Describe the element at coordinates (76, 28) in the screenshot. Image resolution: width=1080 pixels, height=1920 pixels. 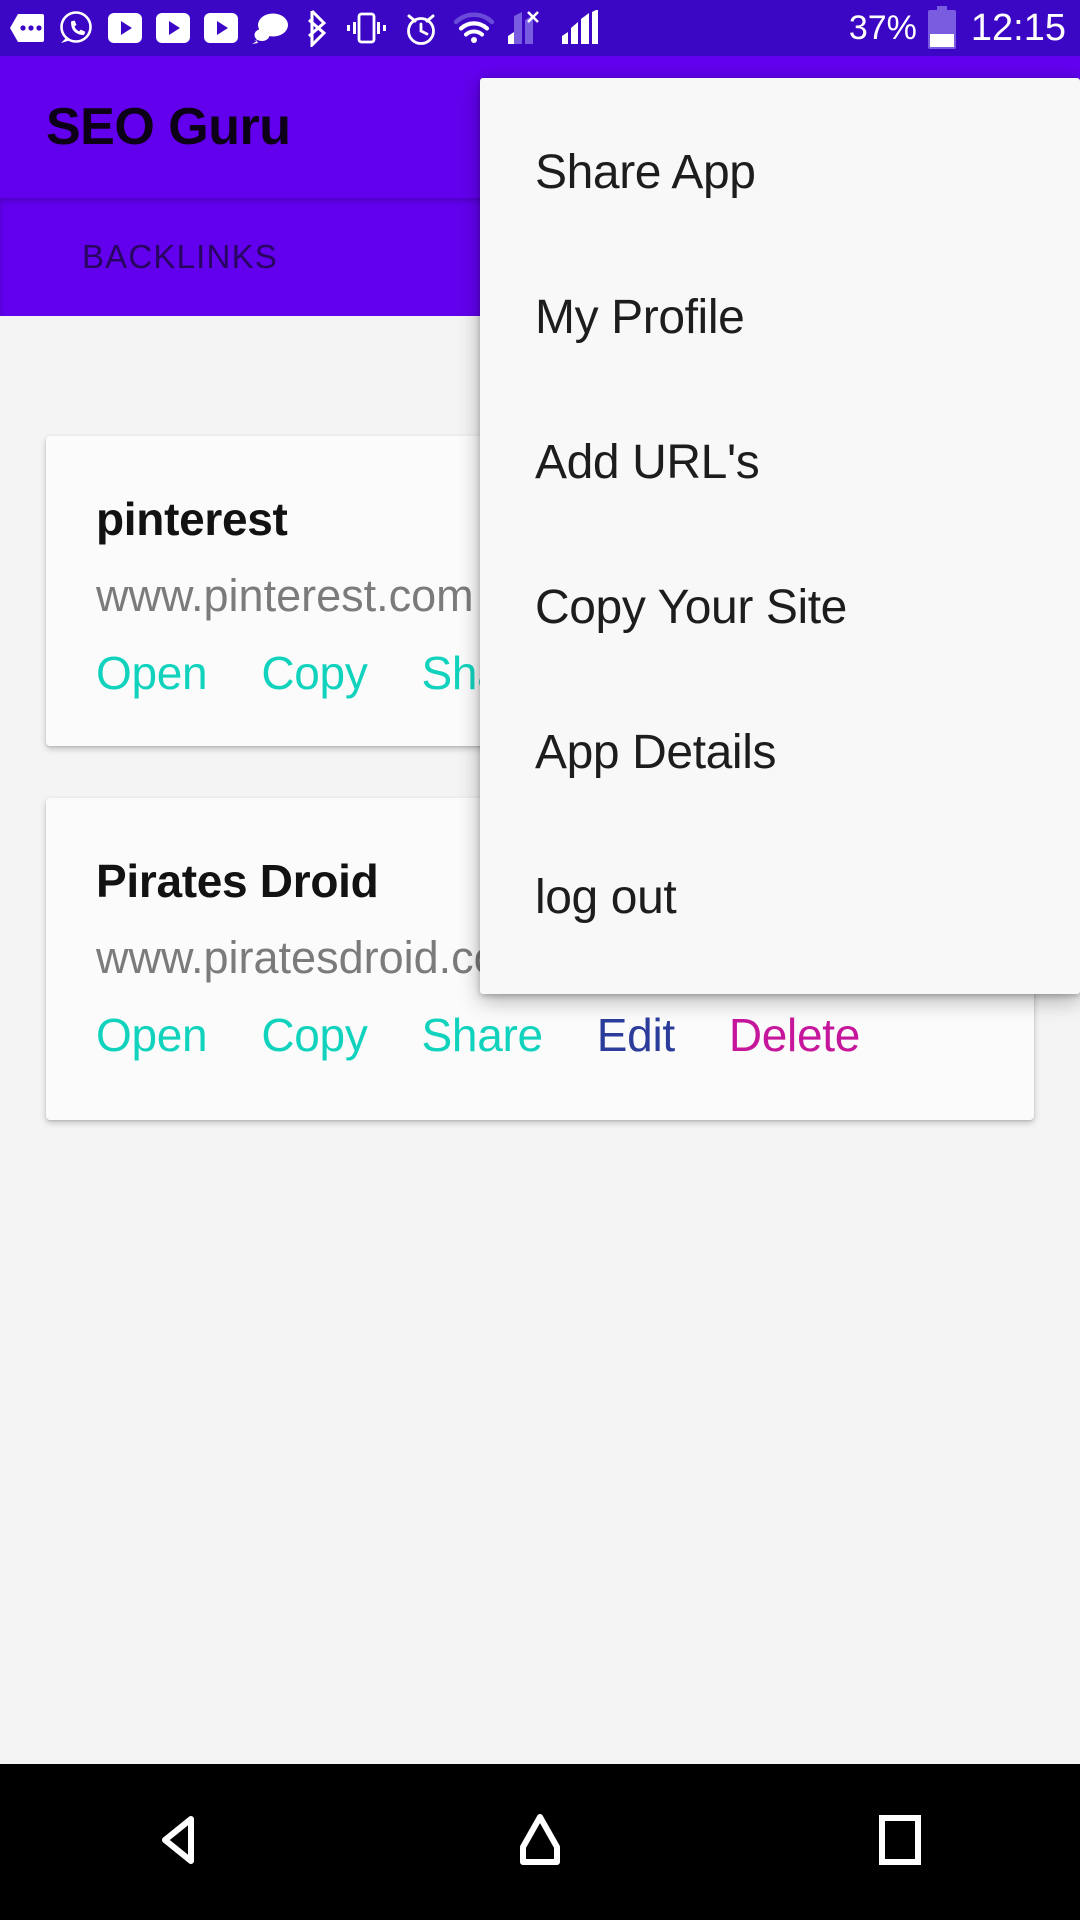
I see `whatsapp-icon` at that location.